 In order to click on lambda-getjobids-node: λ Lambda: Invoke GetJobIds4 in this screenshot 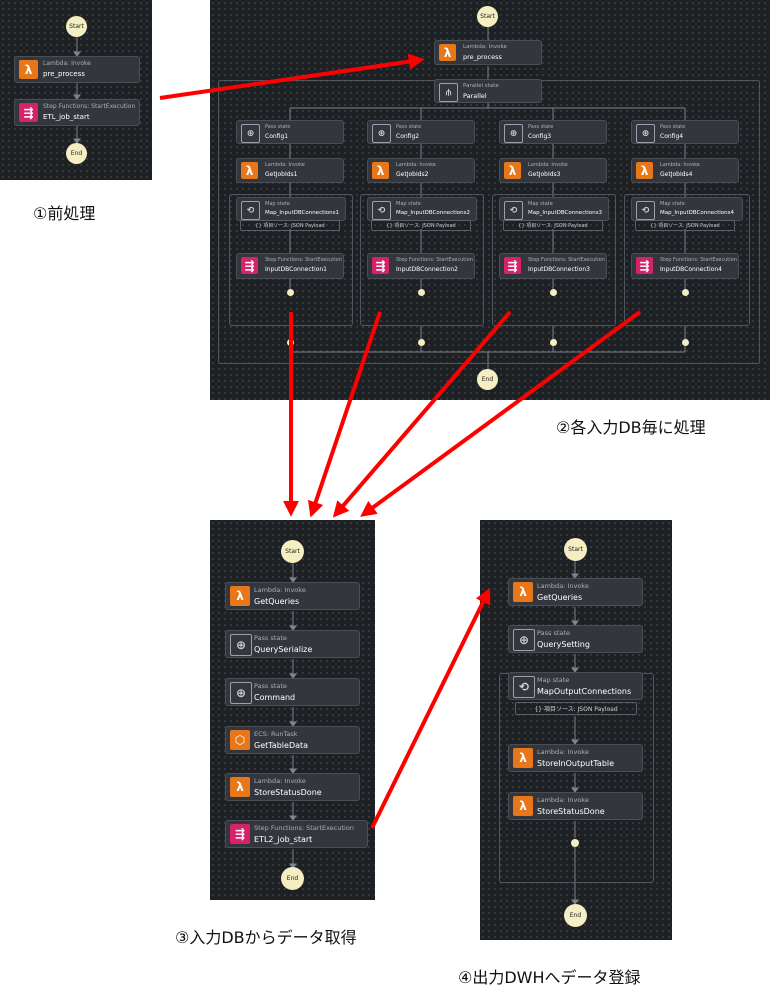, I will do `click(685, 170)`.